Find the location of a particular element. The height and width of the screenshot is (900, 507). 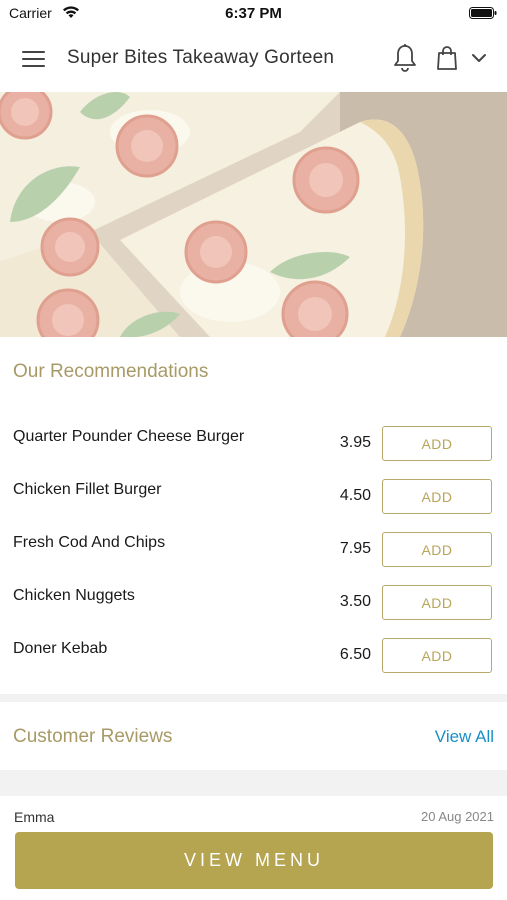

list-item: Fresh Cod And Chips 7.95 ADD is located at coordinates (253, 550).